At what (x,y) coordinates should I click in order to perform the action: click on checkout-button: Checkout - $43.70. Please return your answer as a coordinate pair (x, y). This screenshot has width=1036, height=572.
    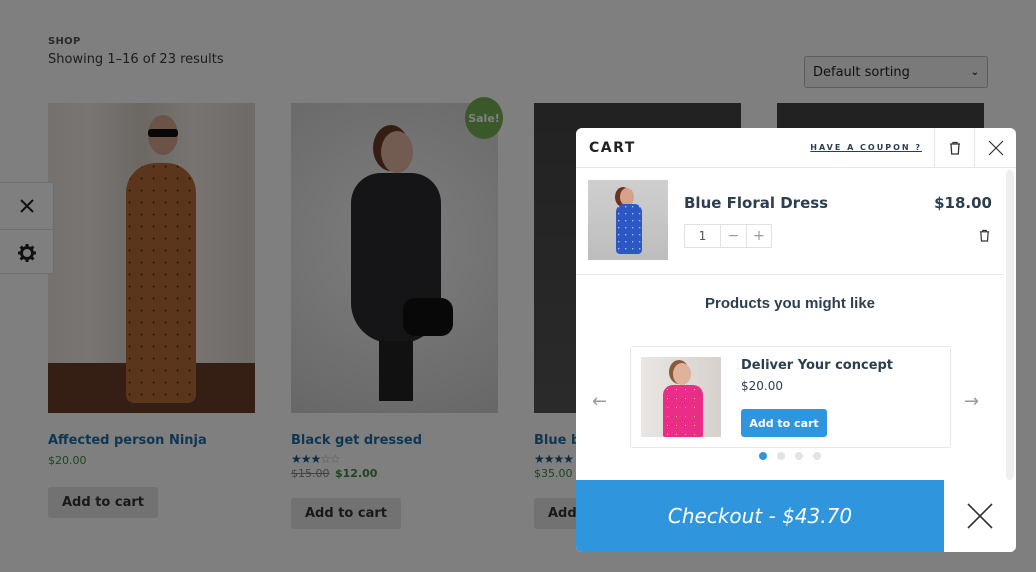
    Looking at the image, I should click on (760, 516).